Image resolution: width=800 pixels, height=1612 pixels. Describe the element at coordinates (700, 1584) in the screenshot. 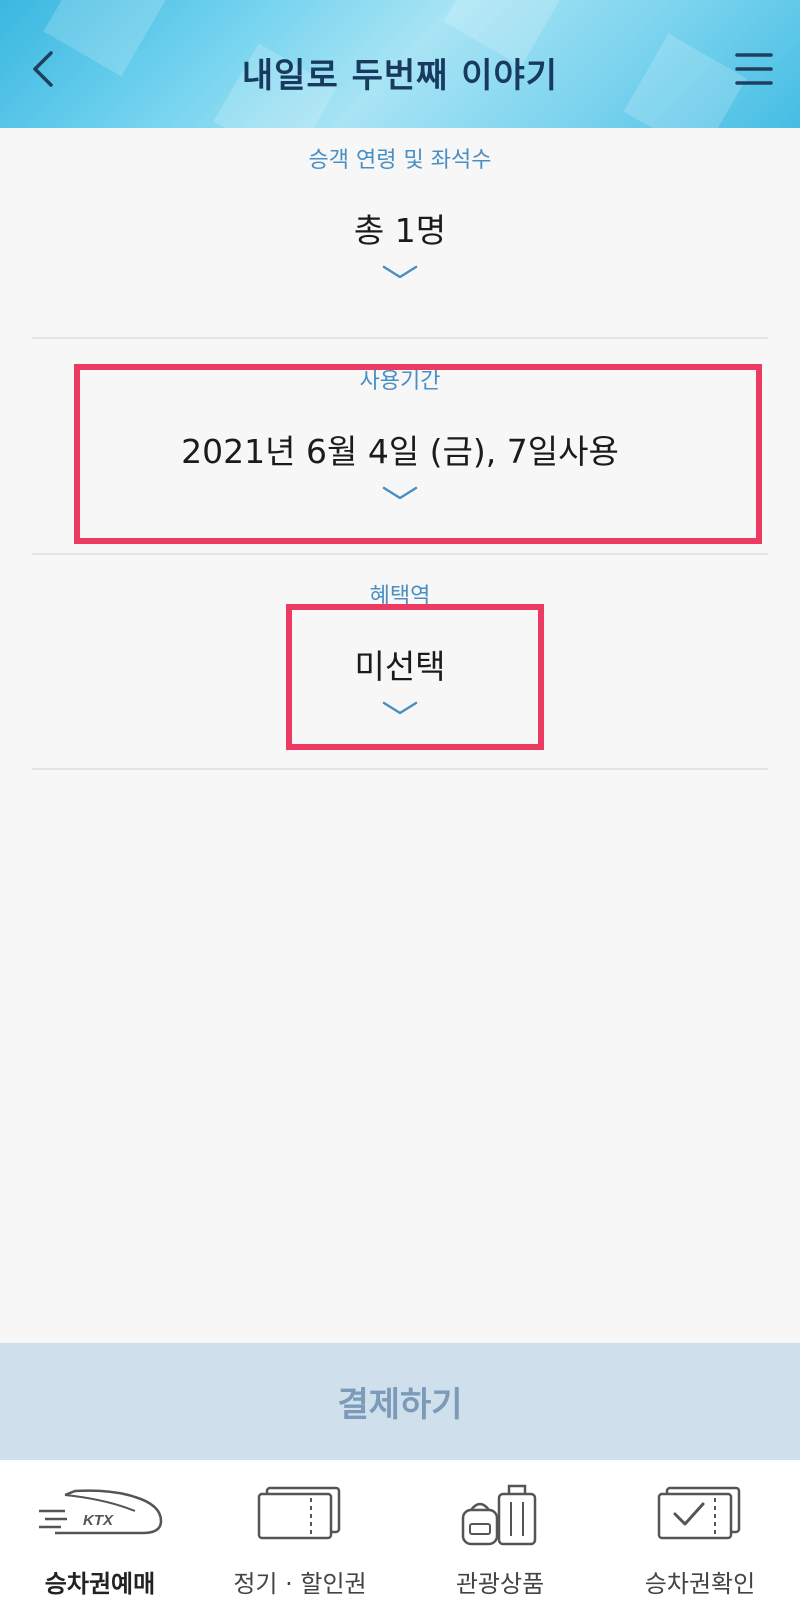

I see `tab-label: 승차권확인` at that location.